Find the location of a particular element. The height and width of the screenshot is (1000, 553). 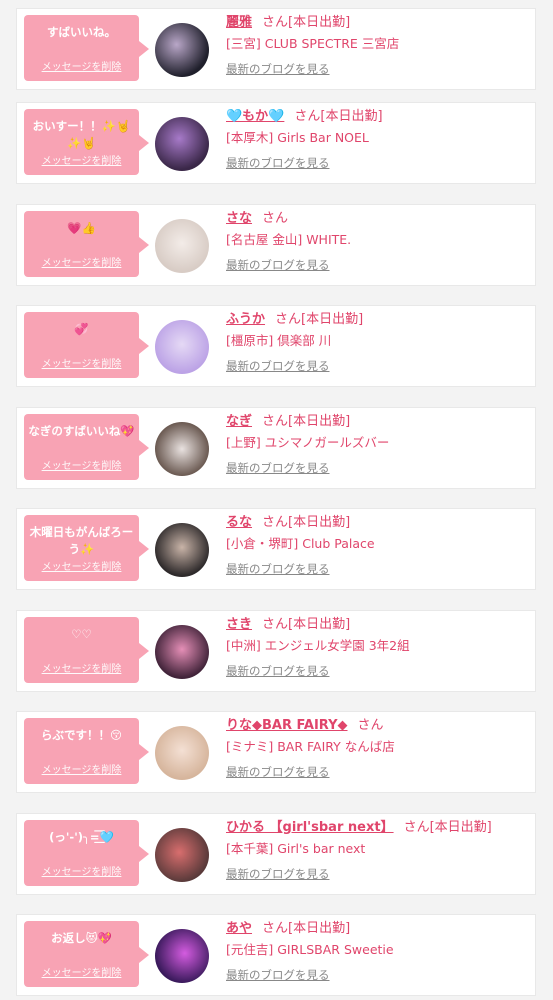

cast-name-link: りな◆BAR FAIRY◆ is located at coordinates (287, 725).